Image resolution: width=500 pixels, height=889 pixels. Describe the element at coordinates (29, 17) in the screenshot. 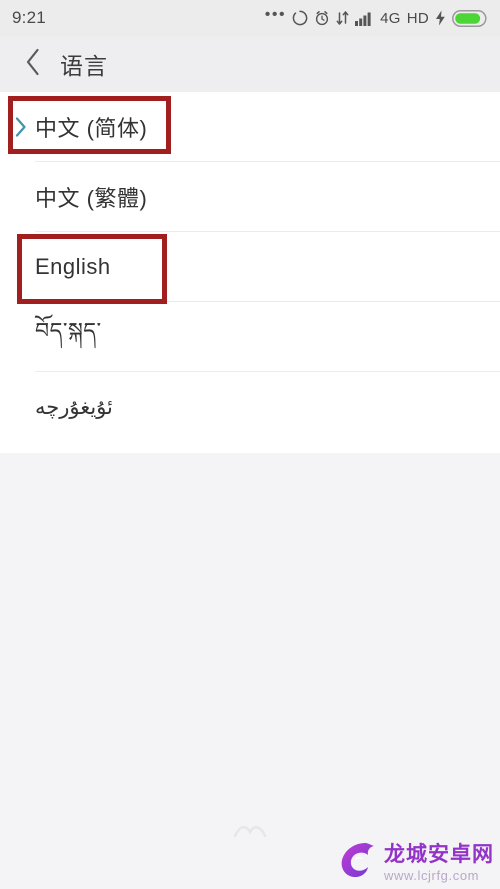

I see `status-bar-clock: 9:21` at that location.